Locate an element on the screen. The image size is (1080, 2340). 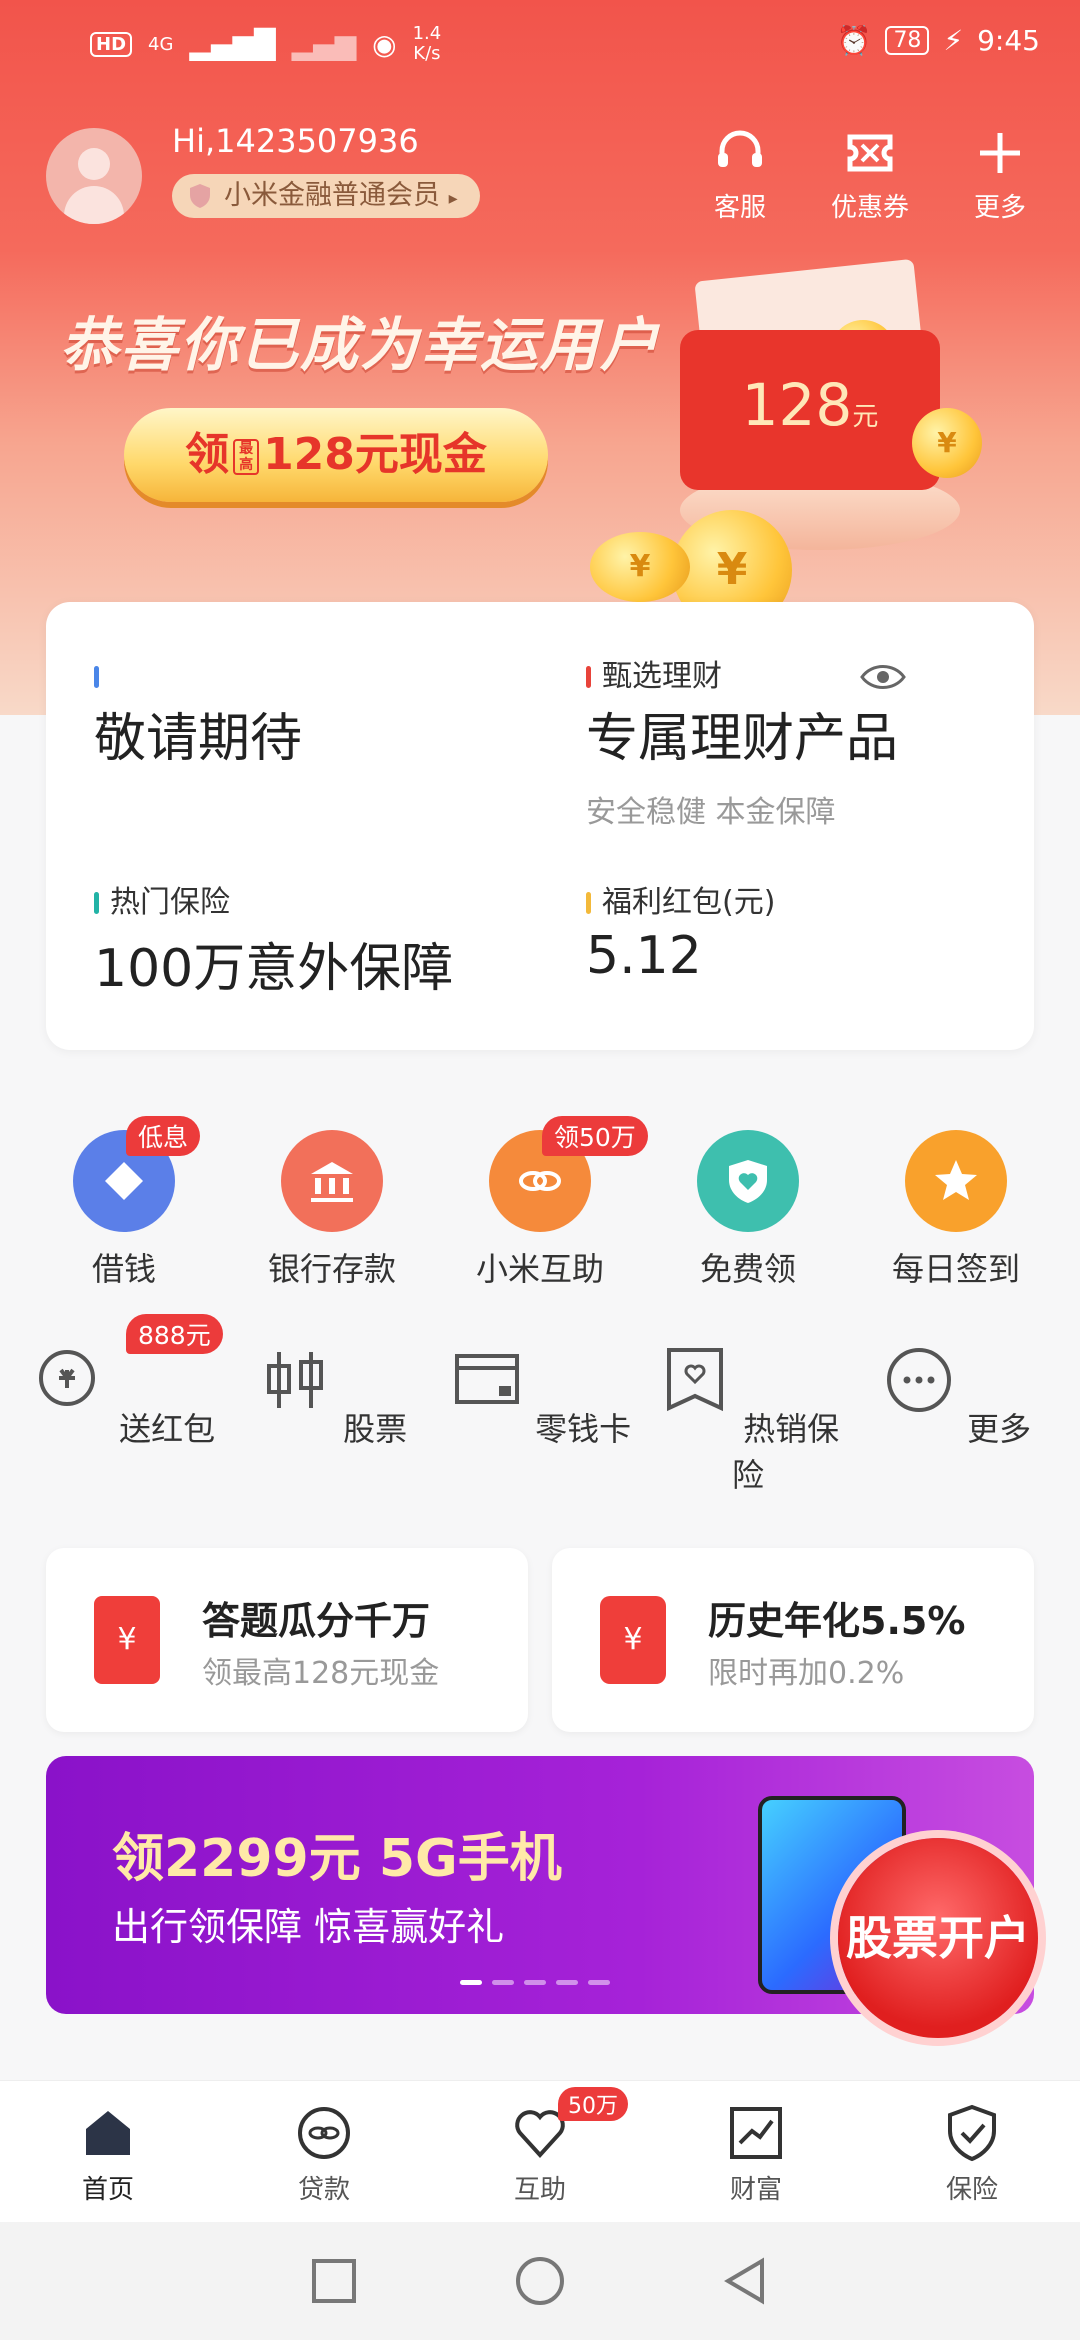
coin-icon: ¥ is located at coordinates (640, 567).